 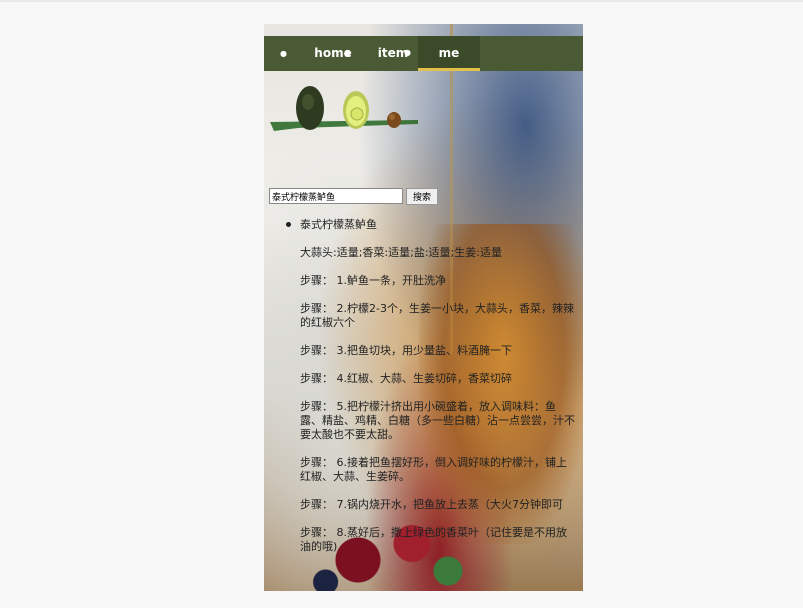 What do you see at coordinates (333, 53) in the screenshot?
I see `nav-item-home: home ●` at bounding box center [333, 53].